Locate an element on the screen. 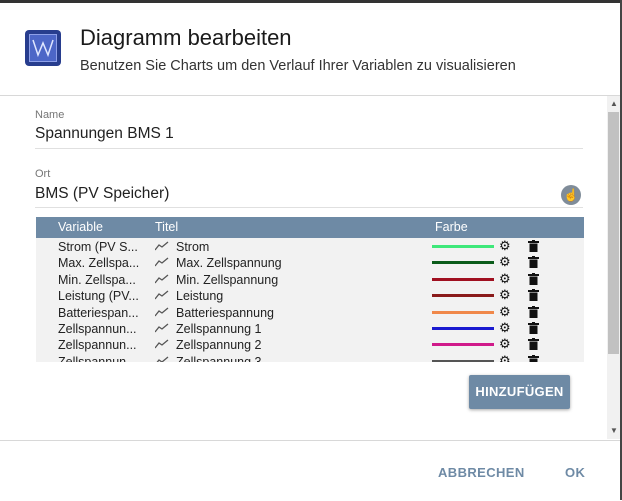  add-button: HINZUFÜGEN is located at coordinates (519, 392).